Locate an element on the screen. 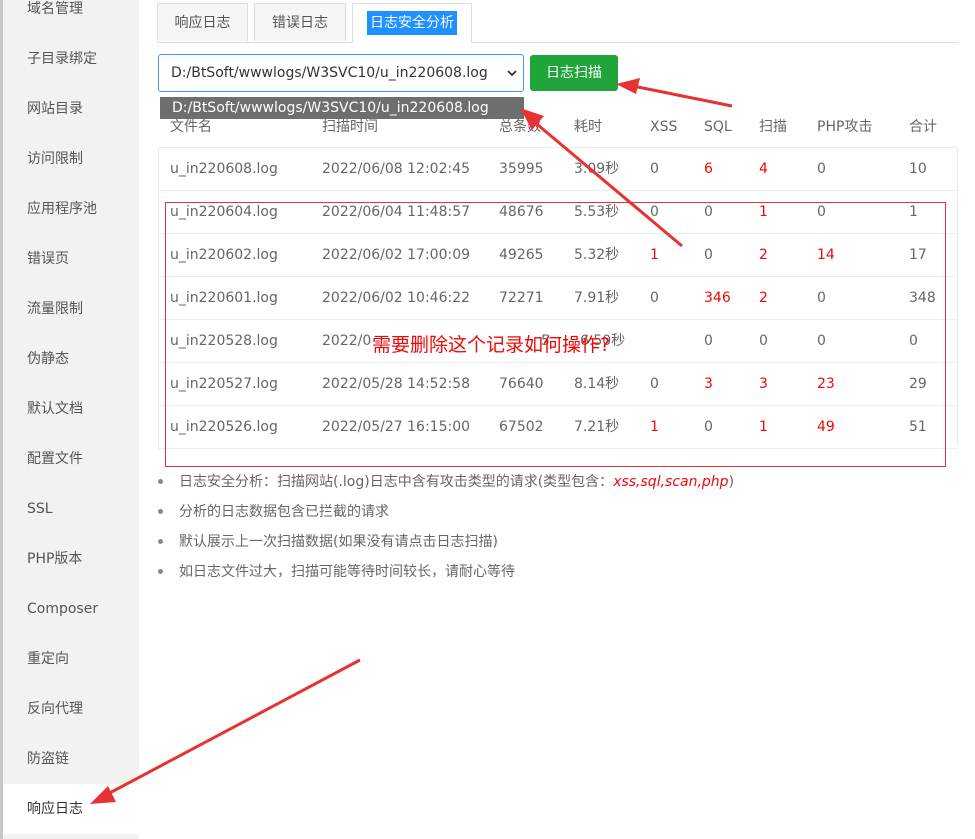 The height and width of the screenshot is (839, 975). sidebar-item-rewrite: 伪静态 is located at coordinates (71, 359).